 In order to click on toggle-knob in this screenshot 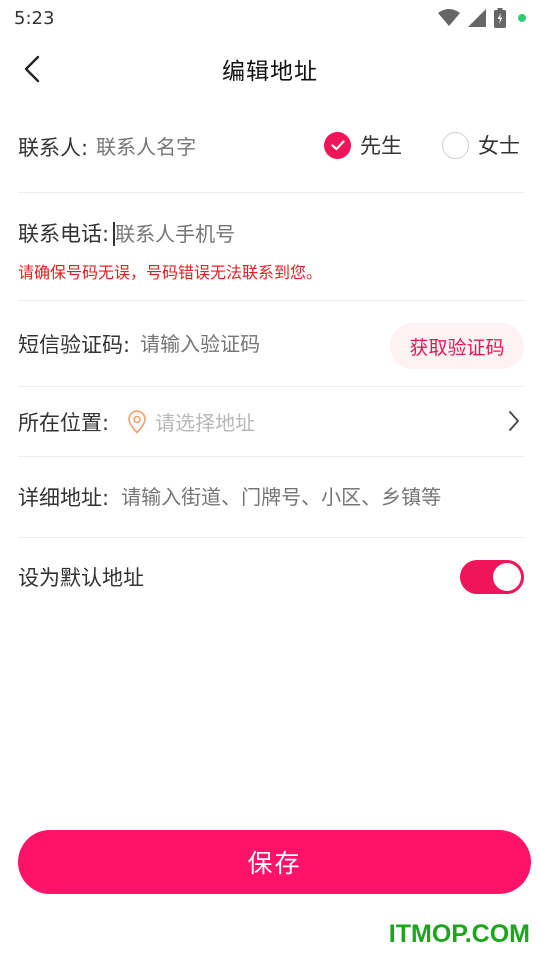, I will do `click(507, 577)`.